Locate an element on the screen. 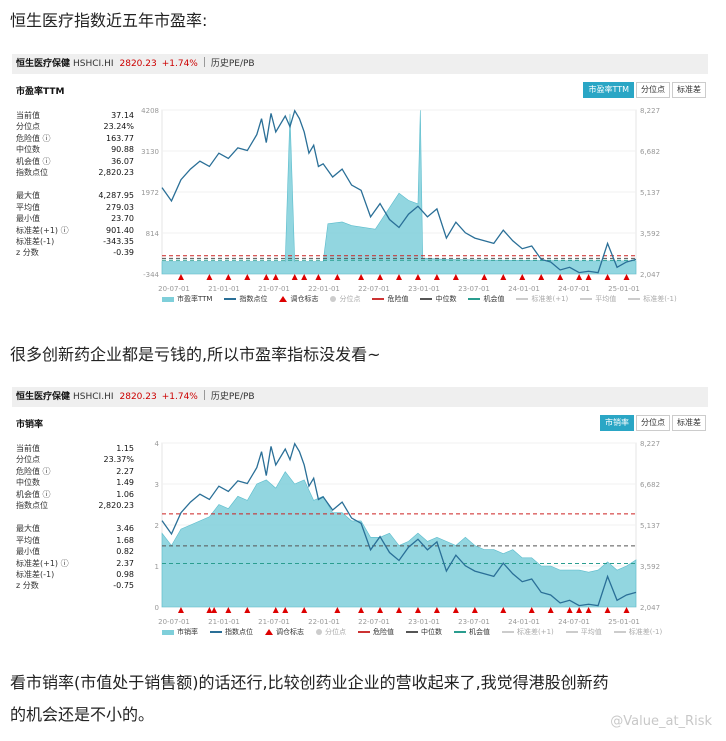  tab-pe-ttm: 市盈率TTM is located at coordinates (608, 90).